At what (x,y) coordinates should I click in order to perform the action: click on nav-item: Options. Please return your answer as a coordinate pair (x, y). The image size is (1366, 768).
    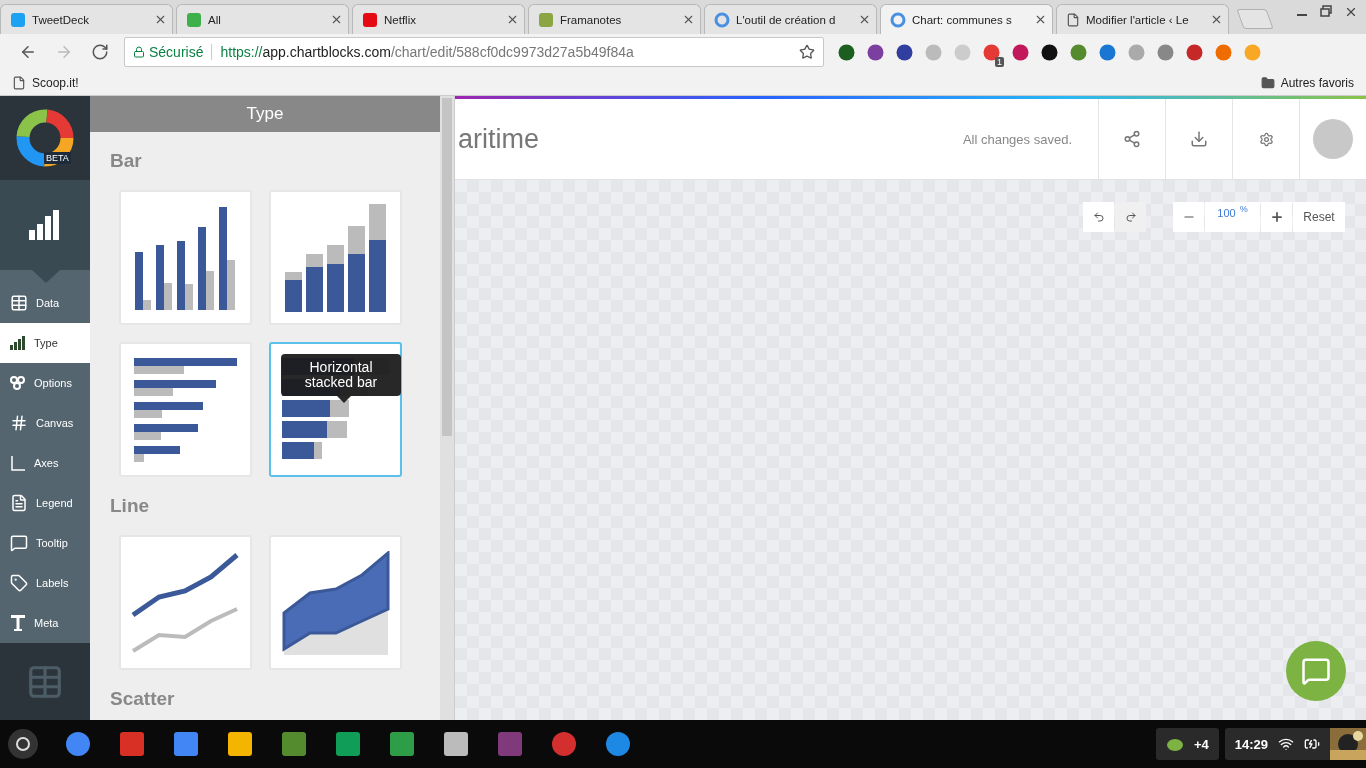
    Looking at the image, I should click on (45, 383).